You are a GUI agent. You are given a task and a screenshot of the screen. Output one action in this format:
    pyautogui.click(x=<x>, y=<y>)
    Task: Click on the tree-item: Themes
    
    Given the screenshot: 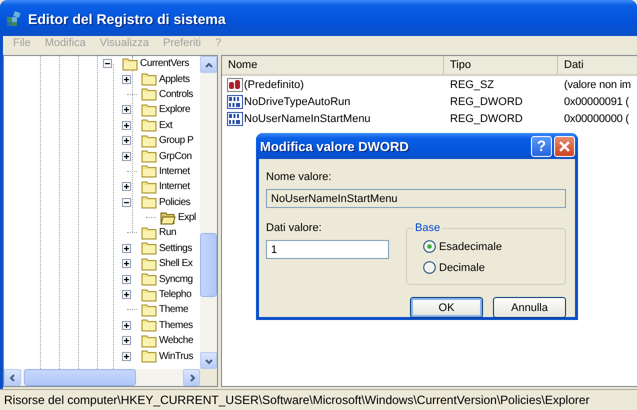 What is the action you would take?
    pyautogui.click(x=176, y=325)
    